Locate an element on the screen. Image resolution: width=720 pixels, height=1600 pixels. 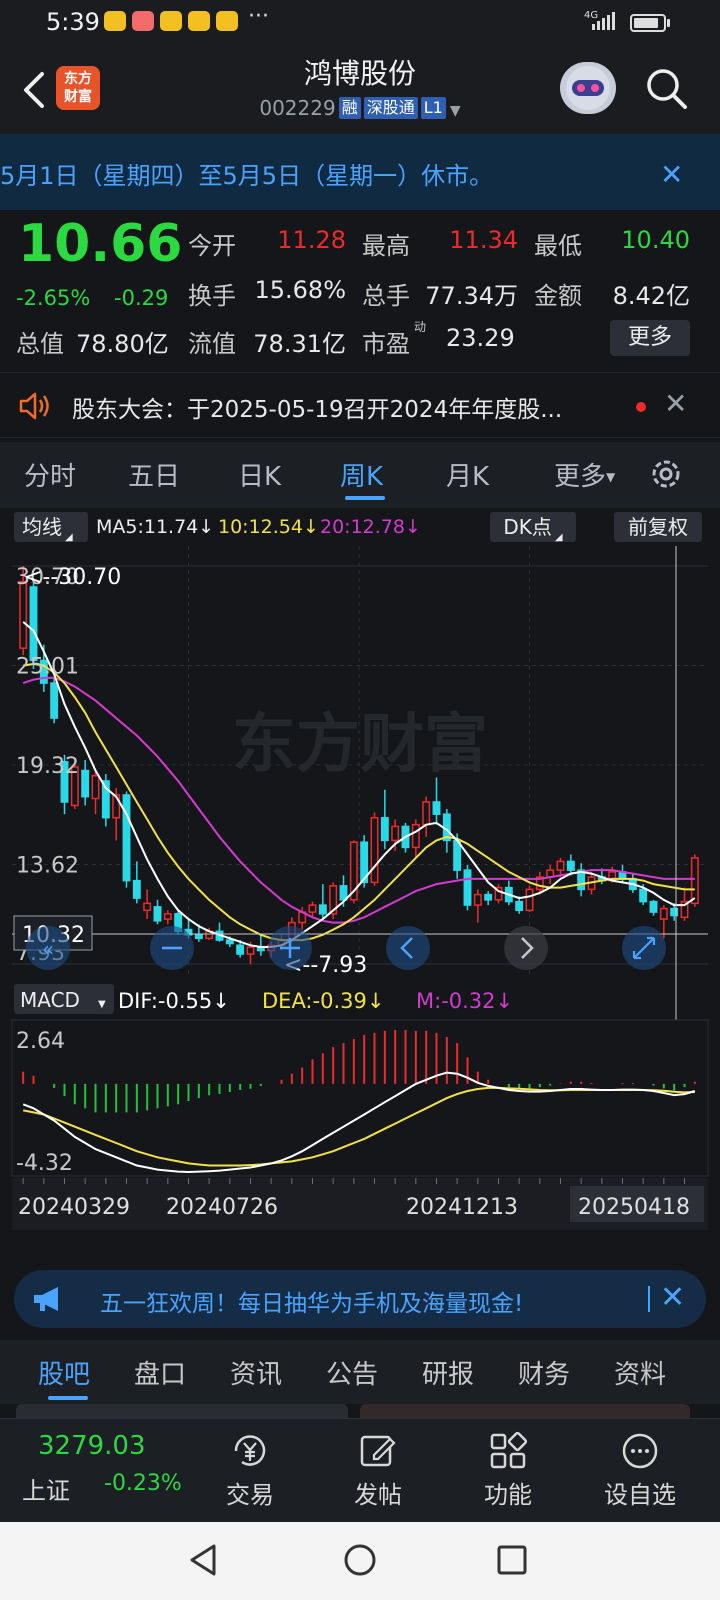
dropdown-caret-icon: ▼ is located at coordinates (455, 111).